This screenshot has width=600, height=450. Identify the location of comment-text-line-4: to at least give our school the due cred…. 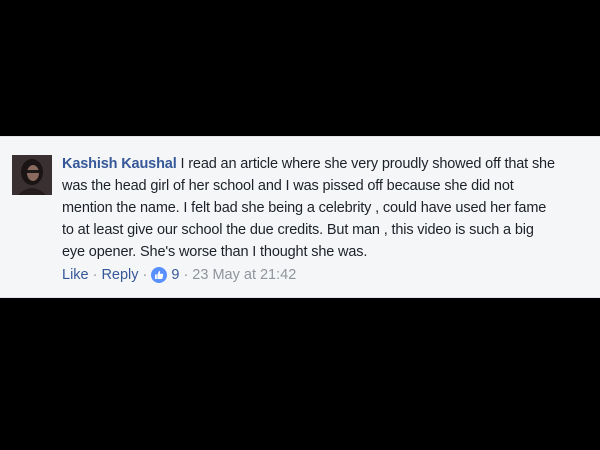
(298, 230).